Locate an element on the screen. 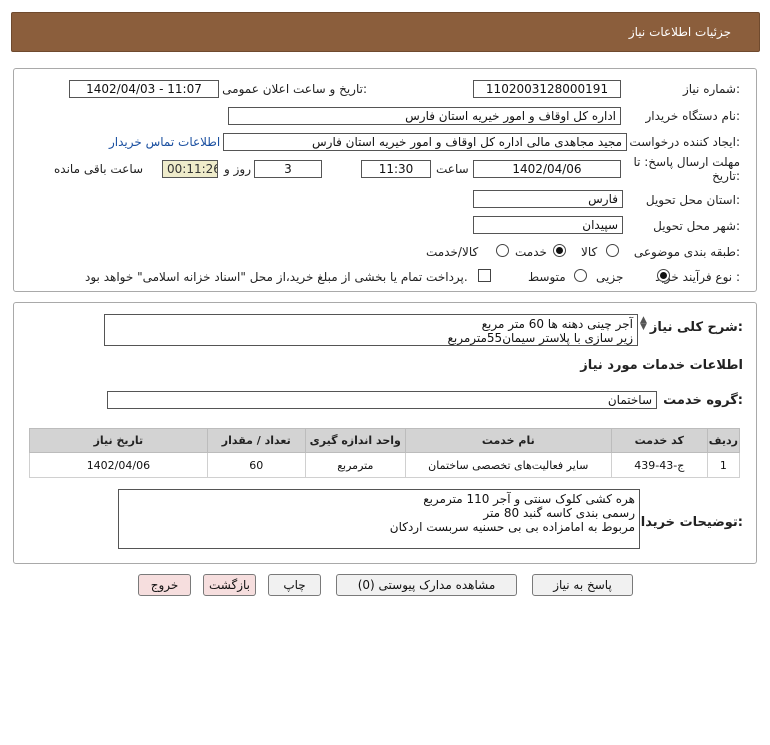  treasury-payment-checkbox is located at coordinates (484, 275).